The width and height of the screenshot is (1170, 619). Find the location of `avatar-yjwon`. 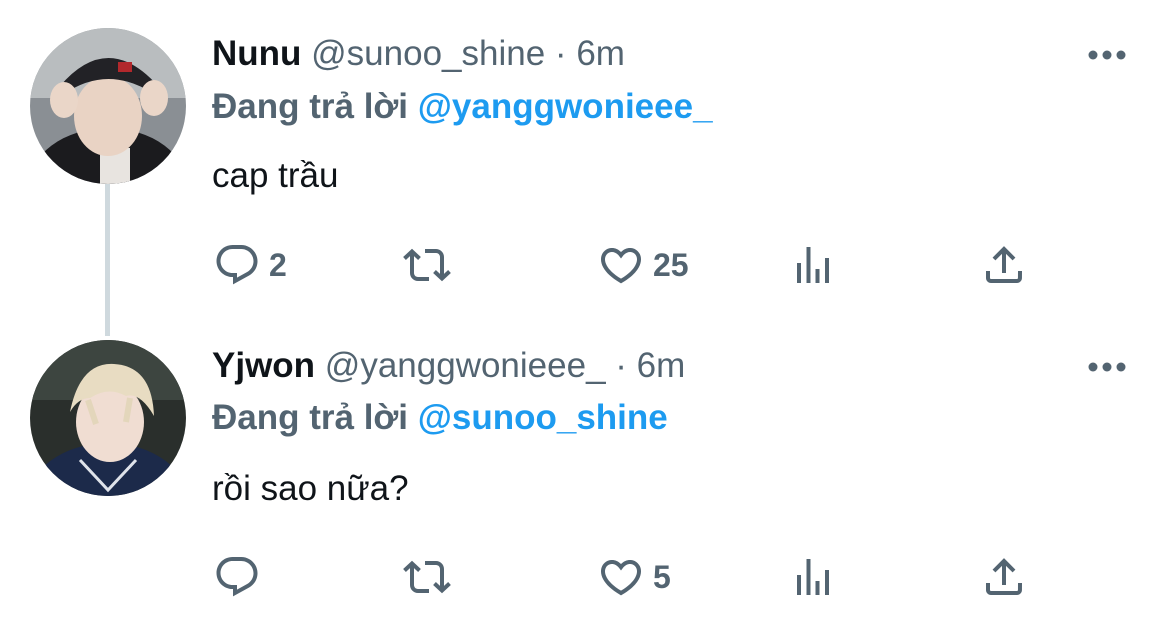

avatar-yjwon is located at coordinates (108, 418).